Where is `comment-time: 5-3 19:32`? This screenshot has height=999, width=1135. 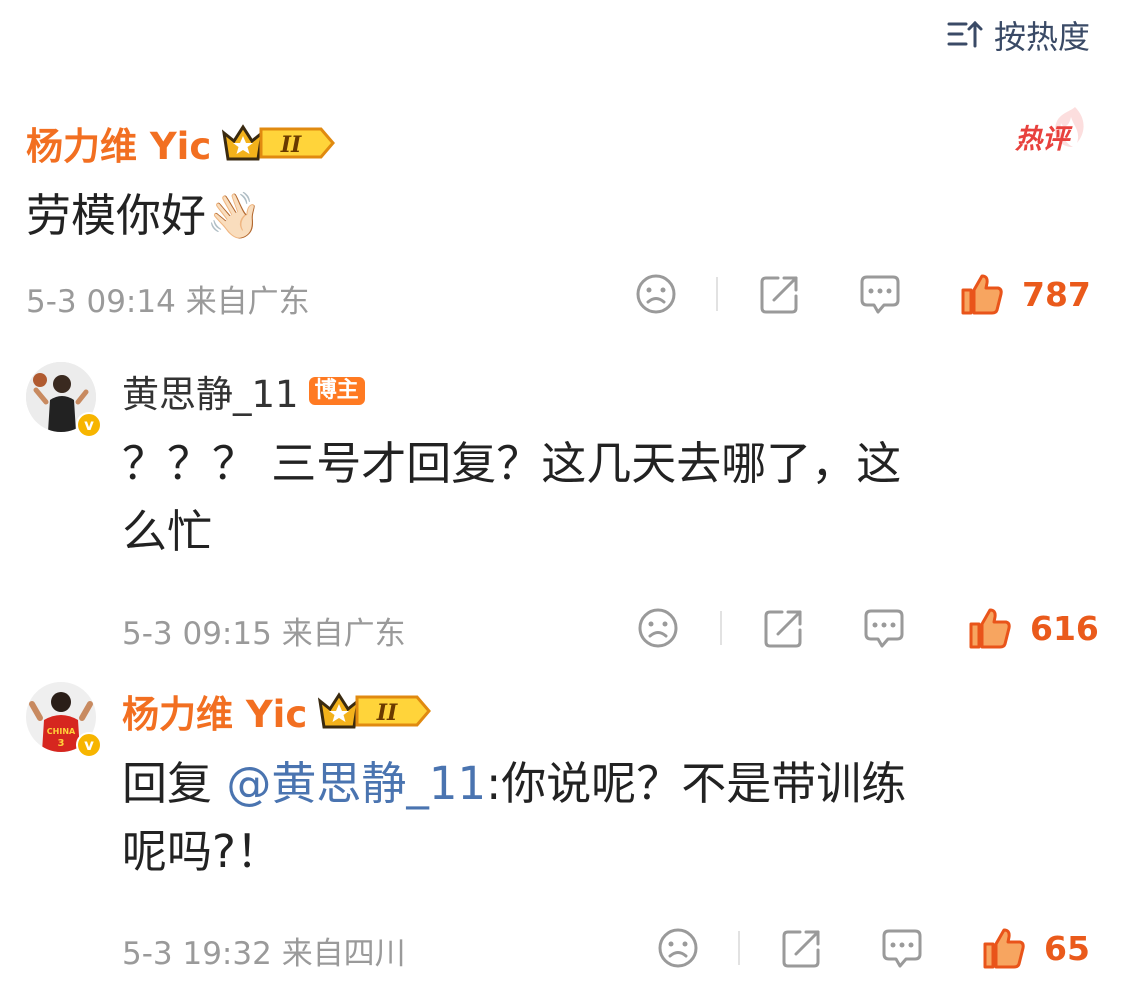 comment-time: 5-3 19:32 is located at coordinates (197, 954).